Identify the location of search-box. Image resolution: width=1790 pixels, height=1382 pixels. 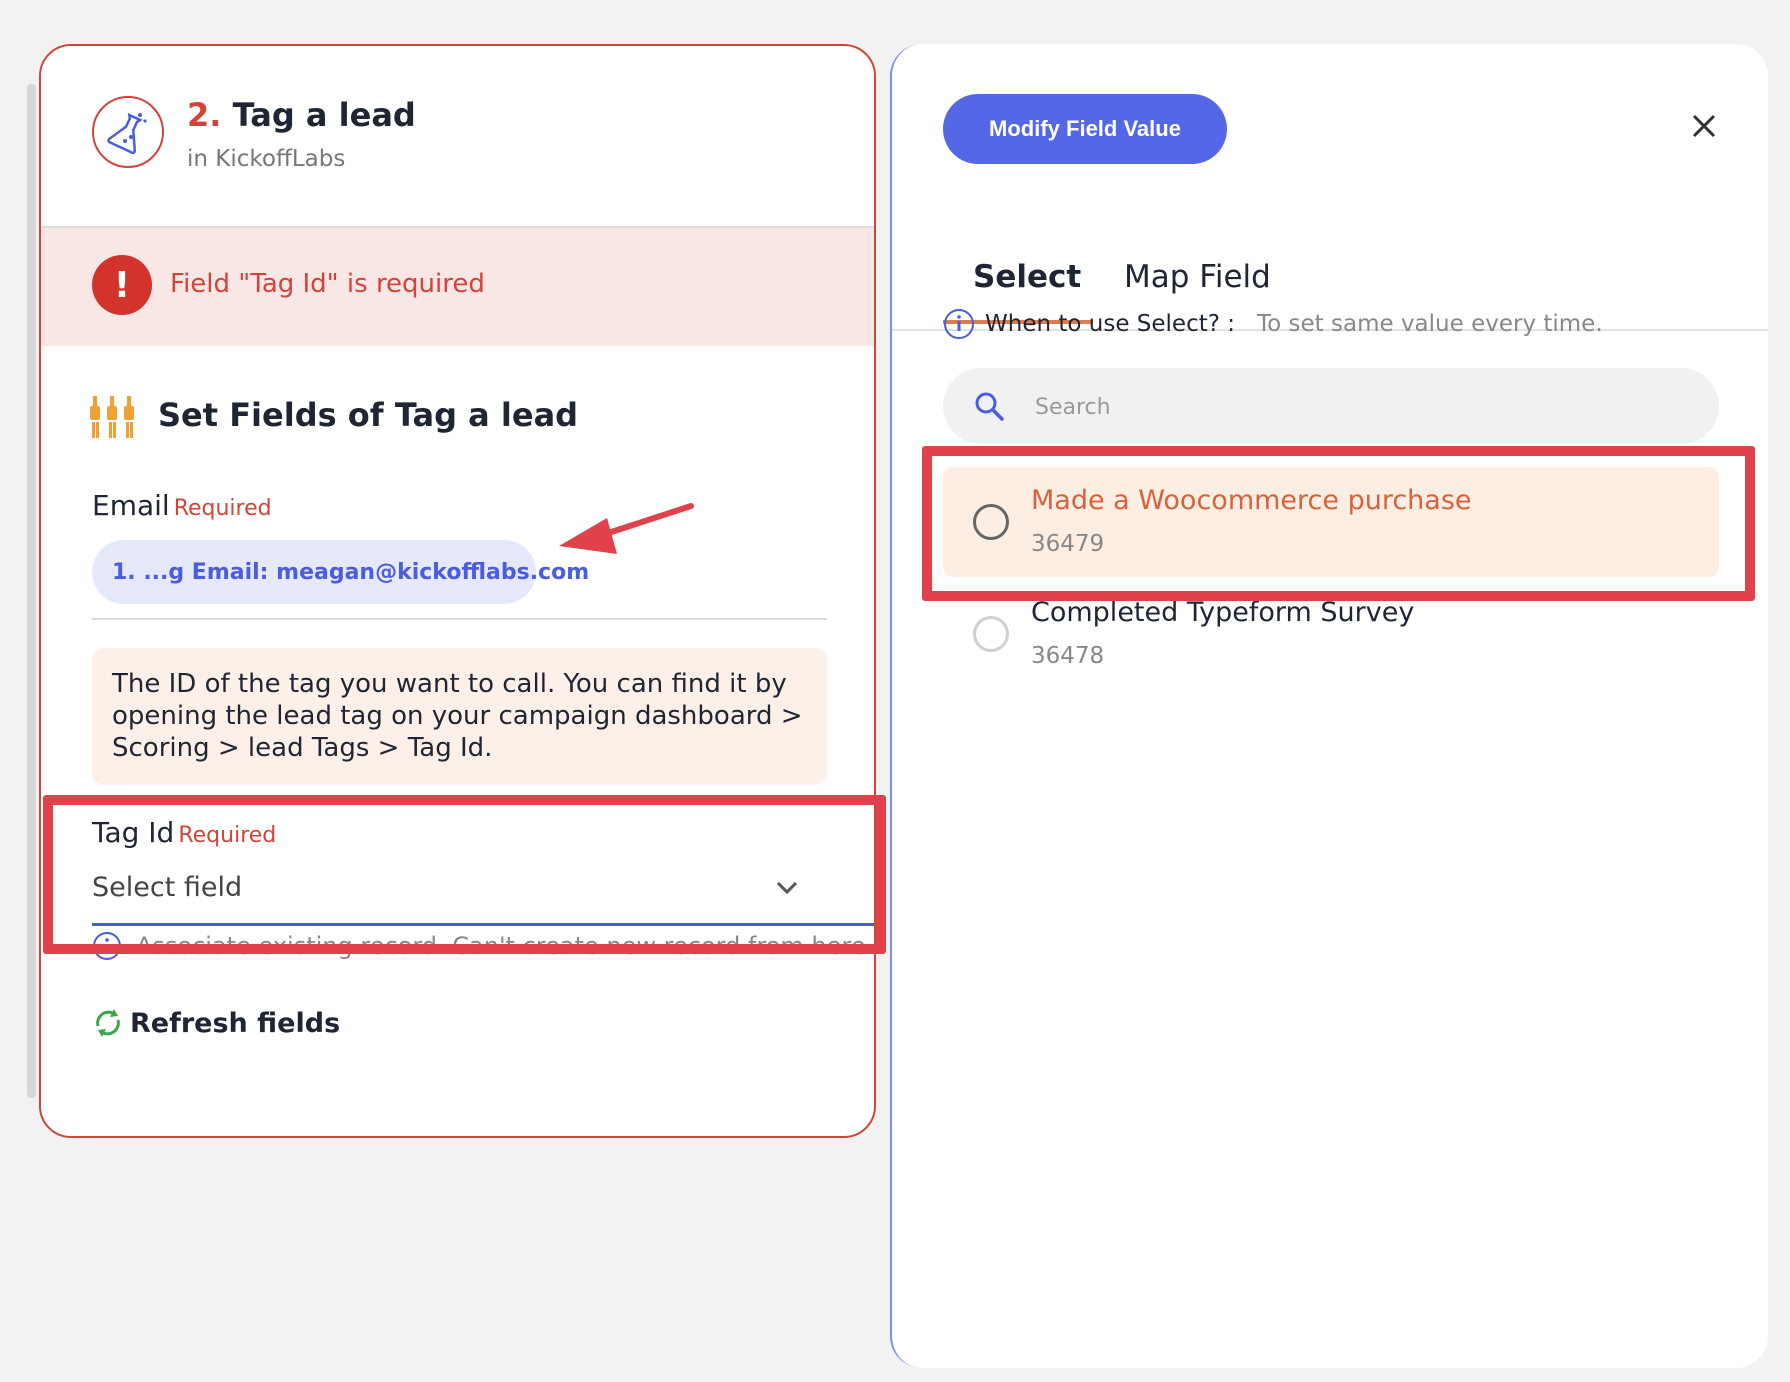
(1331, 406).